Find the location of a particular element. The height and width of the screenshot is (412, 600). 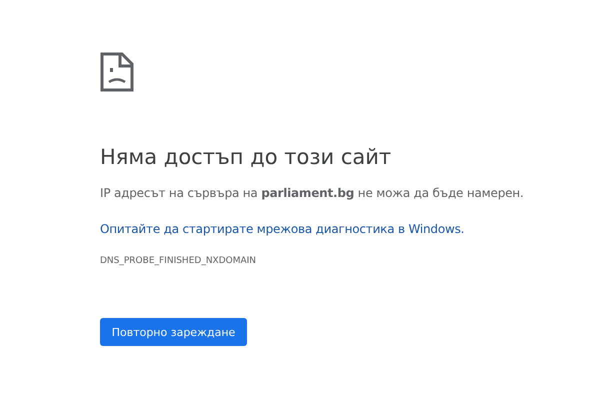

error-message: IP адресът на сървъра на parliament.bg не можа да бъде намерен. is located at coordinates (312, 193).